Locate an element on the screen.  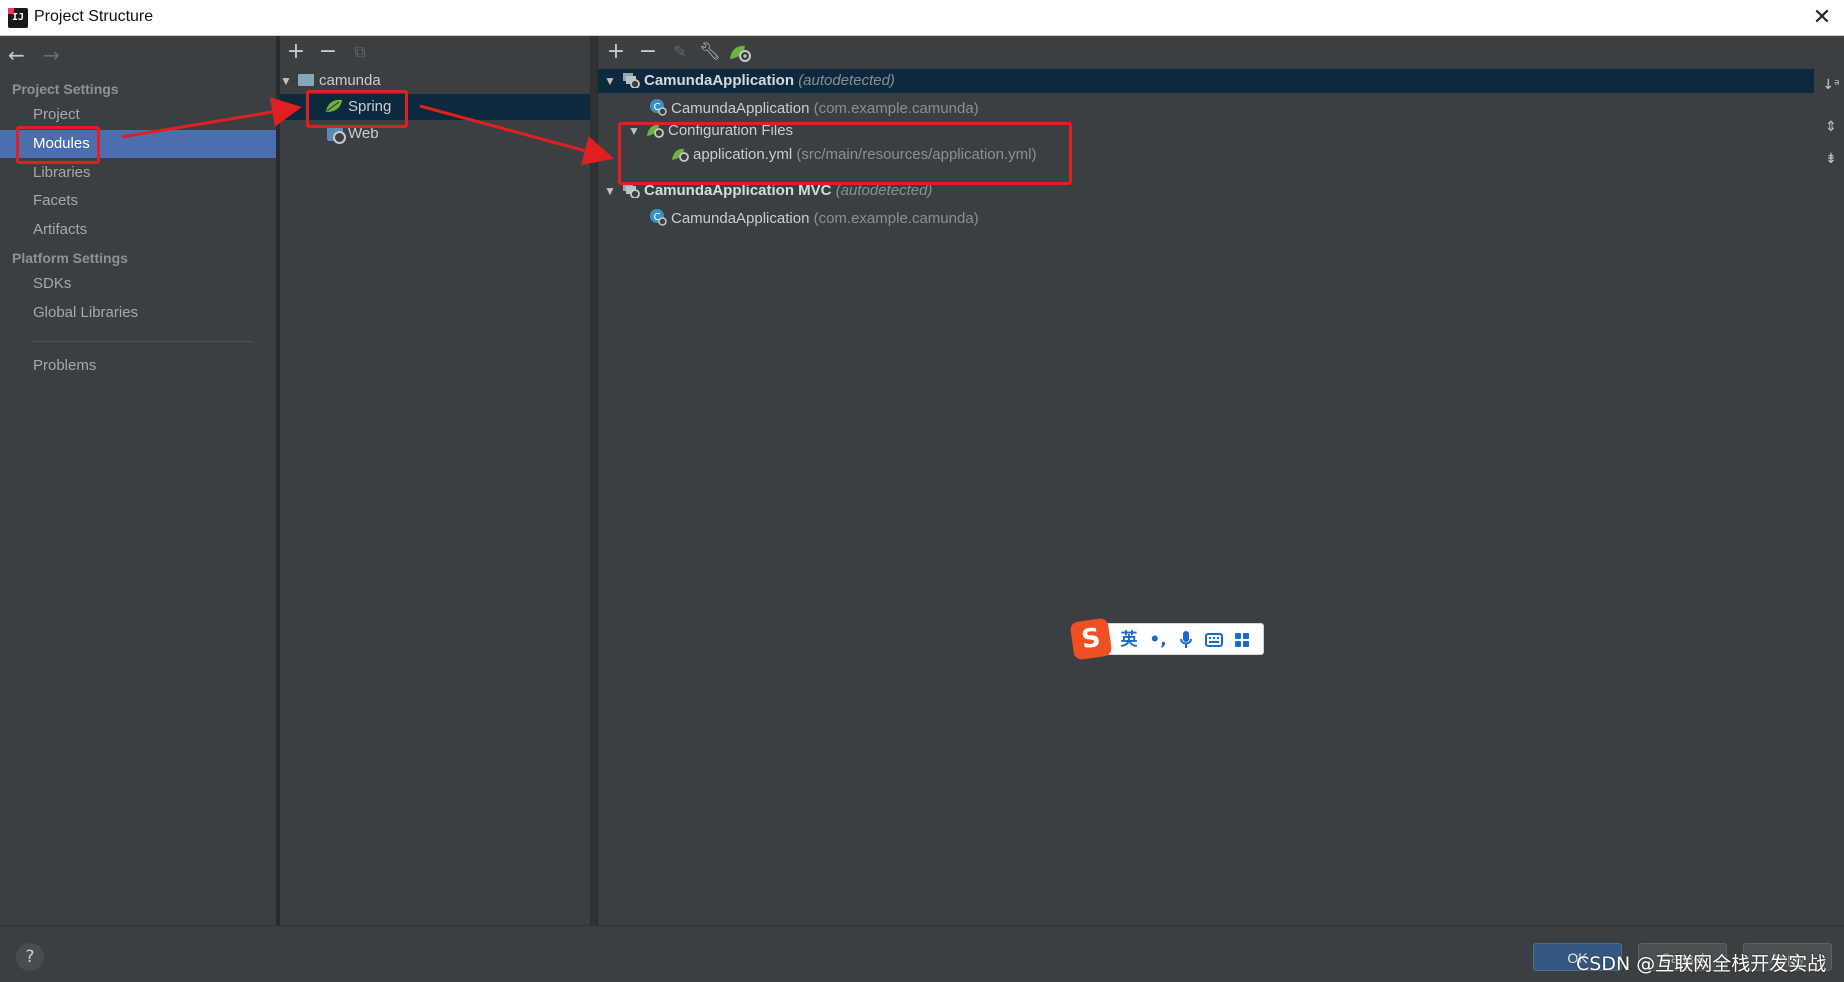
ime-toolbar: S 英 •, is located at coordinates (1166, 639).